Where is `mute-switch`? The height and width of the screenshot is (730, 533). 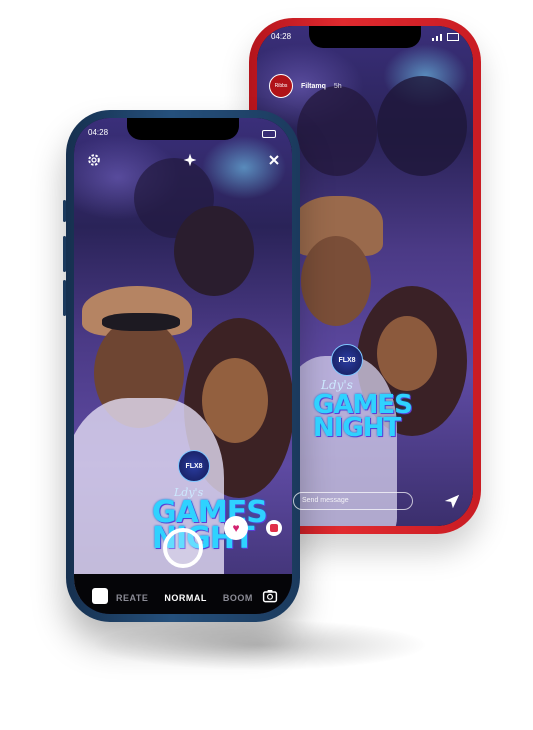
mute-switch is located at coordinates (64, 211).